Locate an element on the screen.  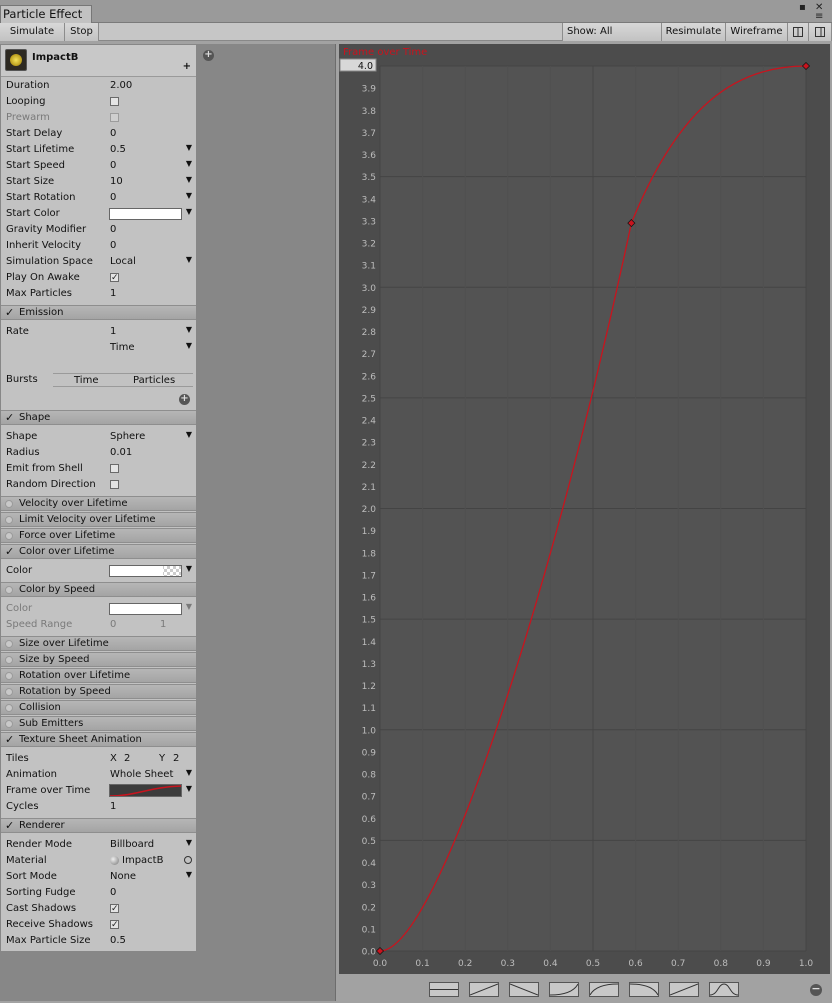
play-on-awake-checkbox: ✓ is located at coordinates (114, 278).